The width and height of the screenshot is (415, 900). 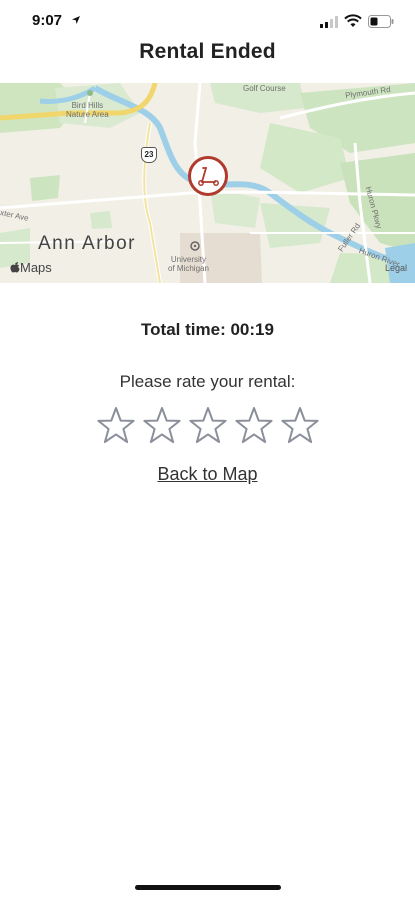 I want to click on wifi-icon, so click(x=353, y=20).